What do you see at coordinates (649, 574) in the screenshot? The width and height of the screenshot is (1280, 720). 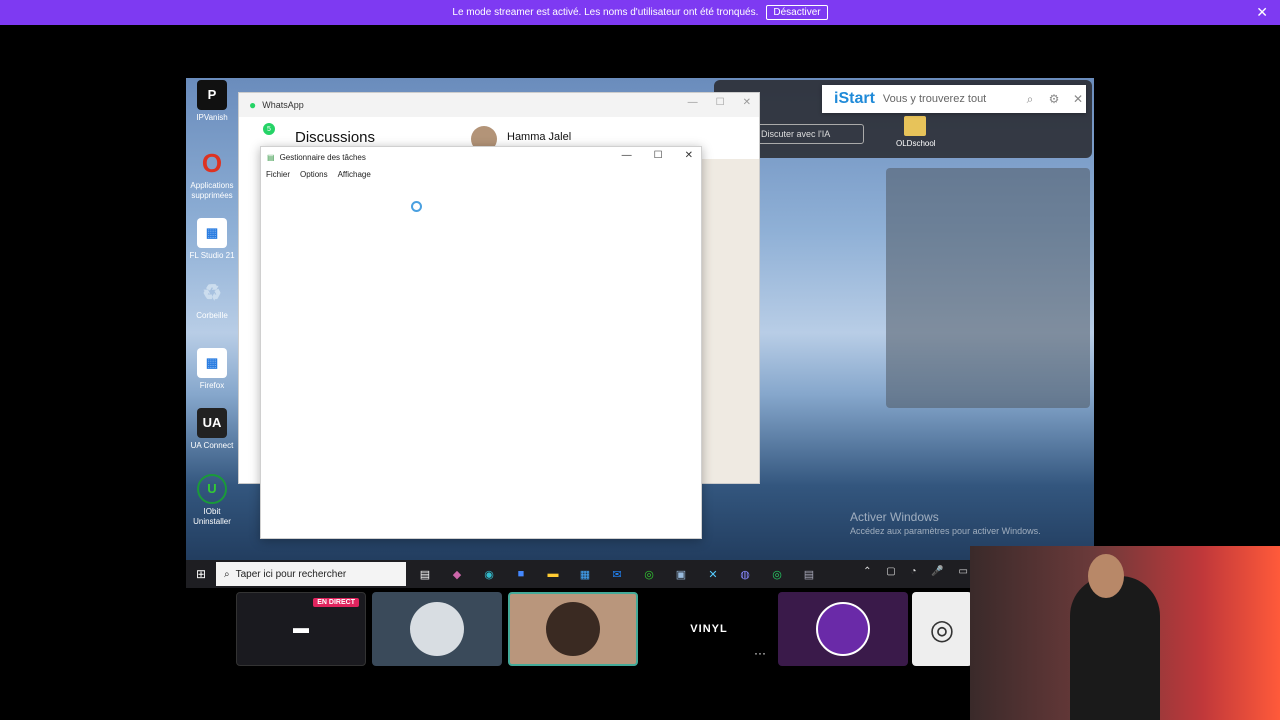 I see `iobit-icon: ◎` at bounding box center [649, 574].